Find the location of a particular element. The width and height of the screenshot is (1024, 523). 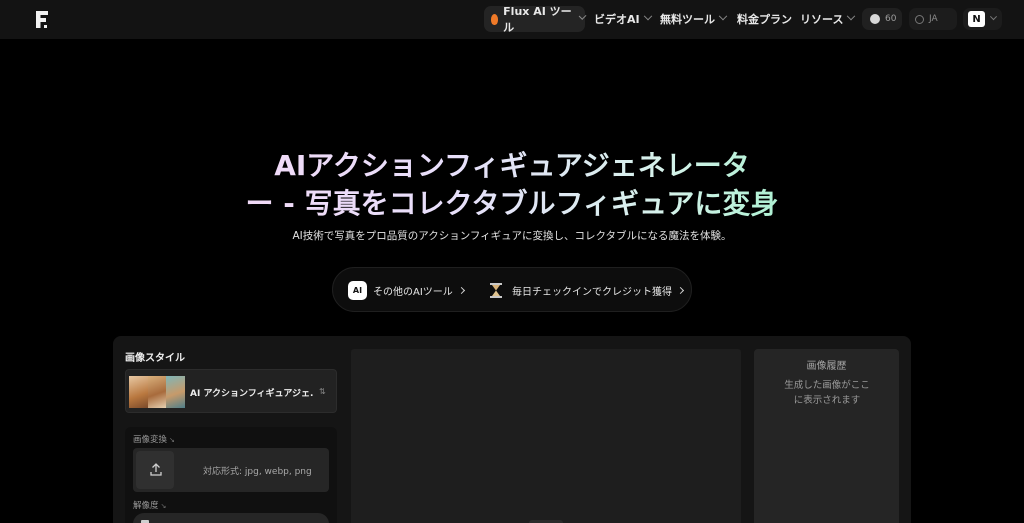

resolution-label: 解像度 ↘ is located at coordinates (149, 505).